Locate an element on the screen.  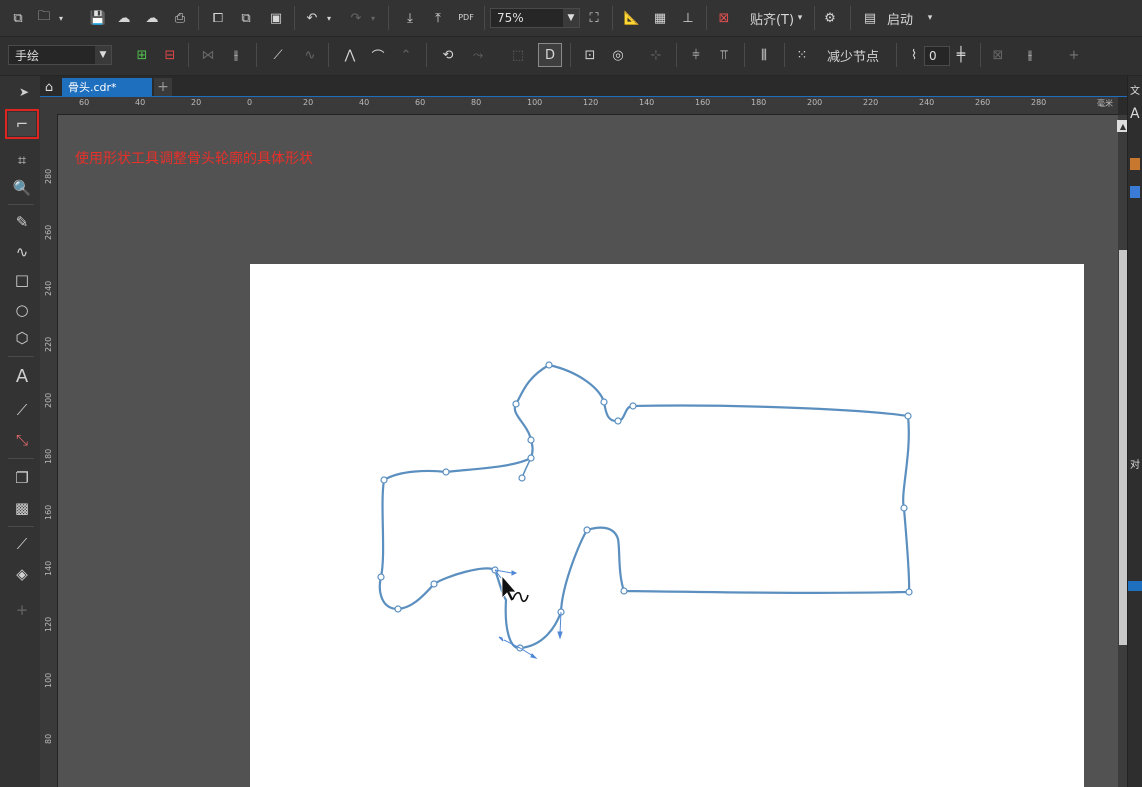
new-document-icon: ⧉ is located at coordinates (18, 18).